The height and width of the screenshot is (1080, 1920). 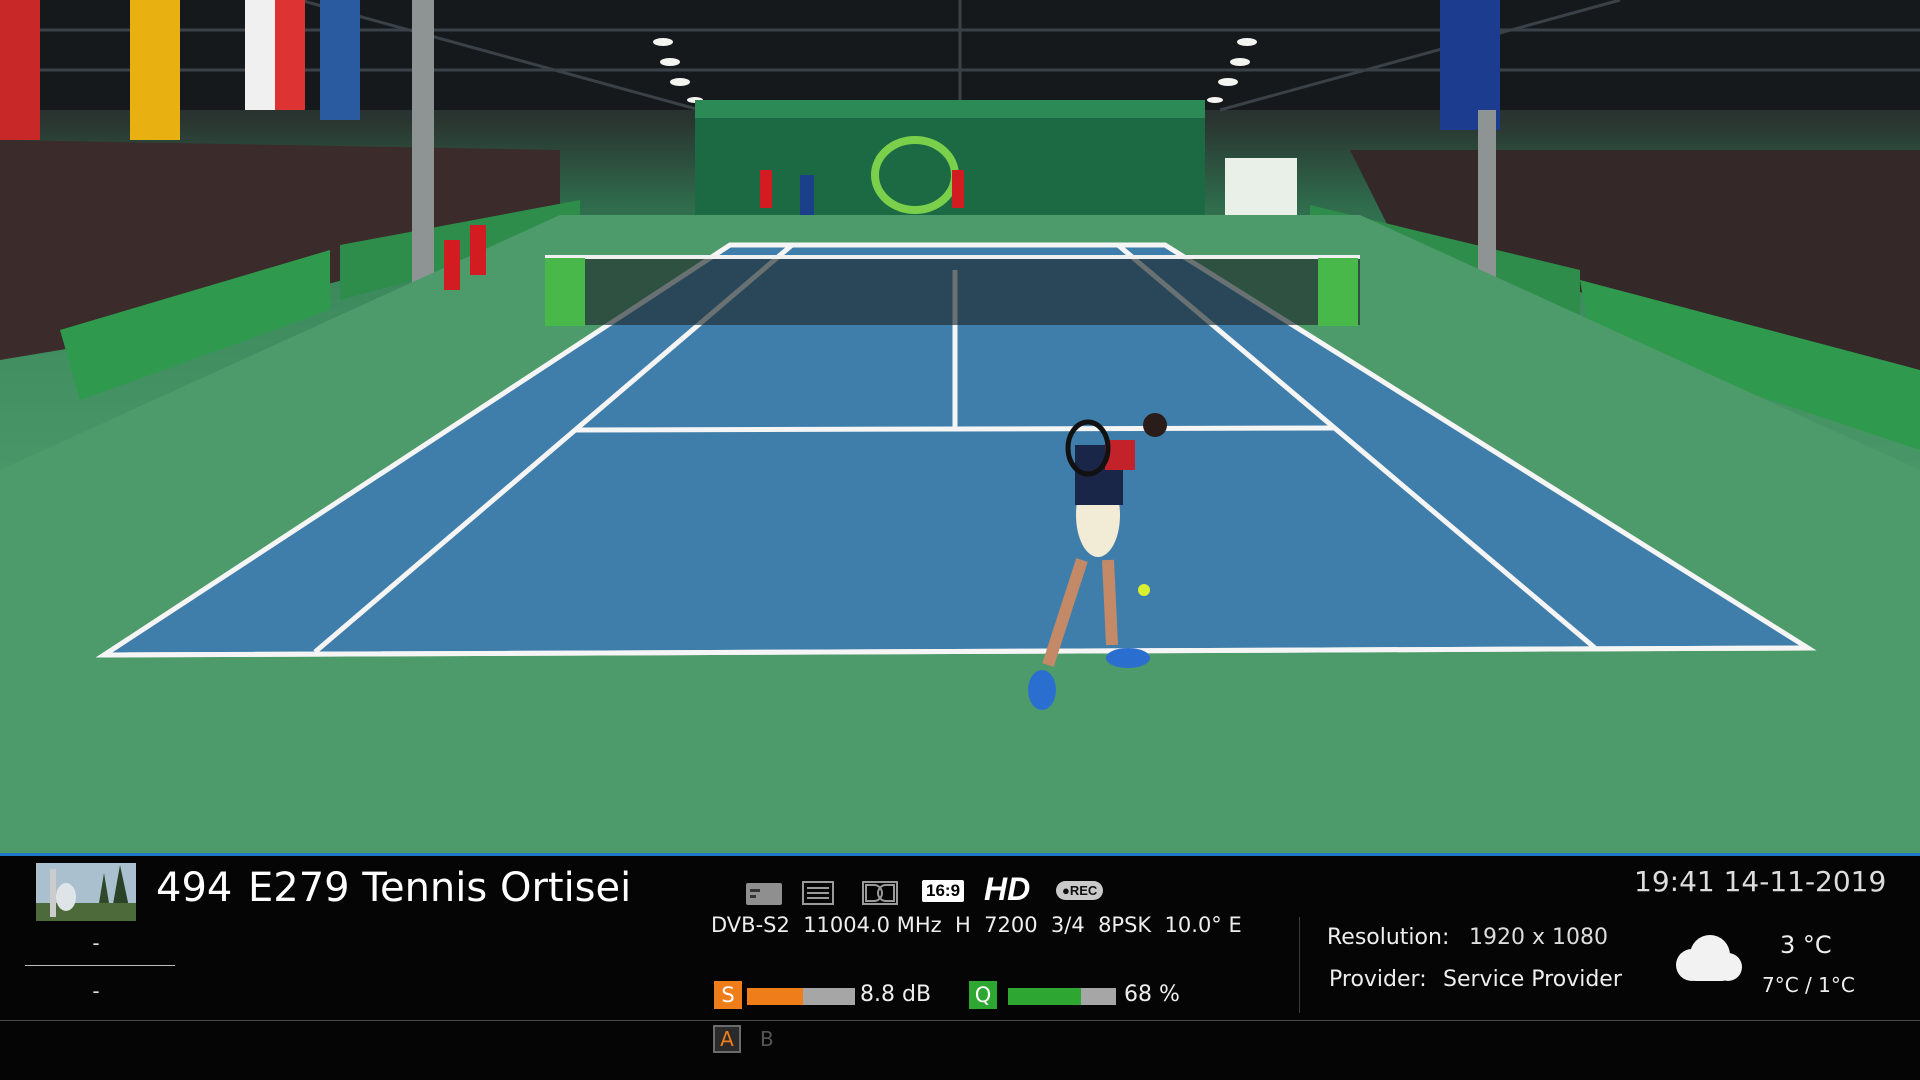 I want to click on quality-bar-fill, so click(x=1045, y=996).